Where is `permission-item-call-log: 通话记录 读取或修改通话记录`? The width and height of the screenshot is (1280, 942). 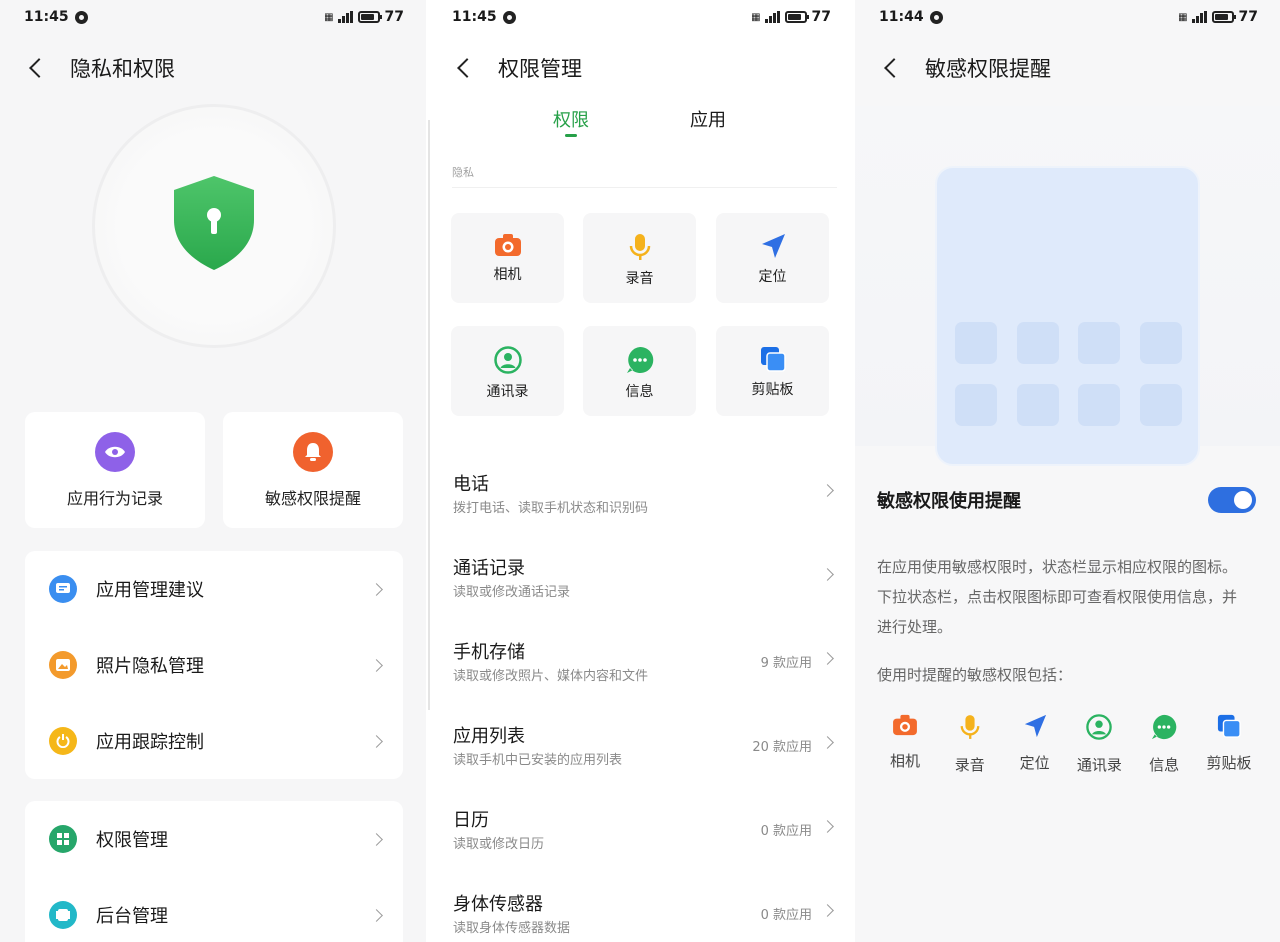 permission-item-call-log: 通话记录 读取或修改通话记录 is located at coordinates (644, 596).